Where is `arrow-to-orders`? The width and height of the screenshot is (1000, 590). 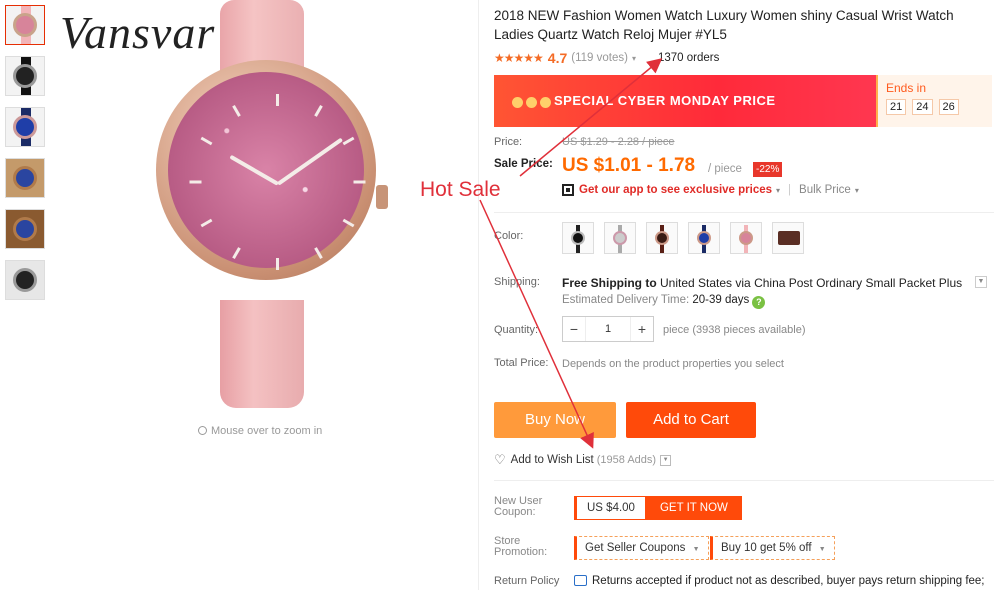 arrow-to-orders is located at coordinates (591, 117).